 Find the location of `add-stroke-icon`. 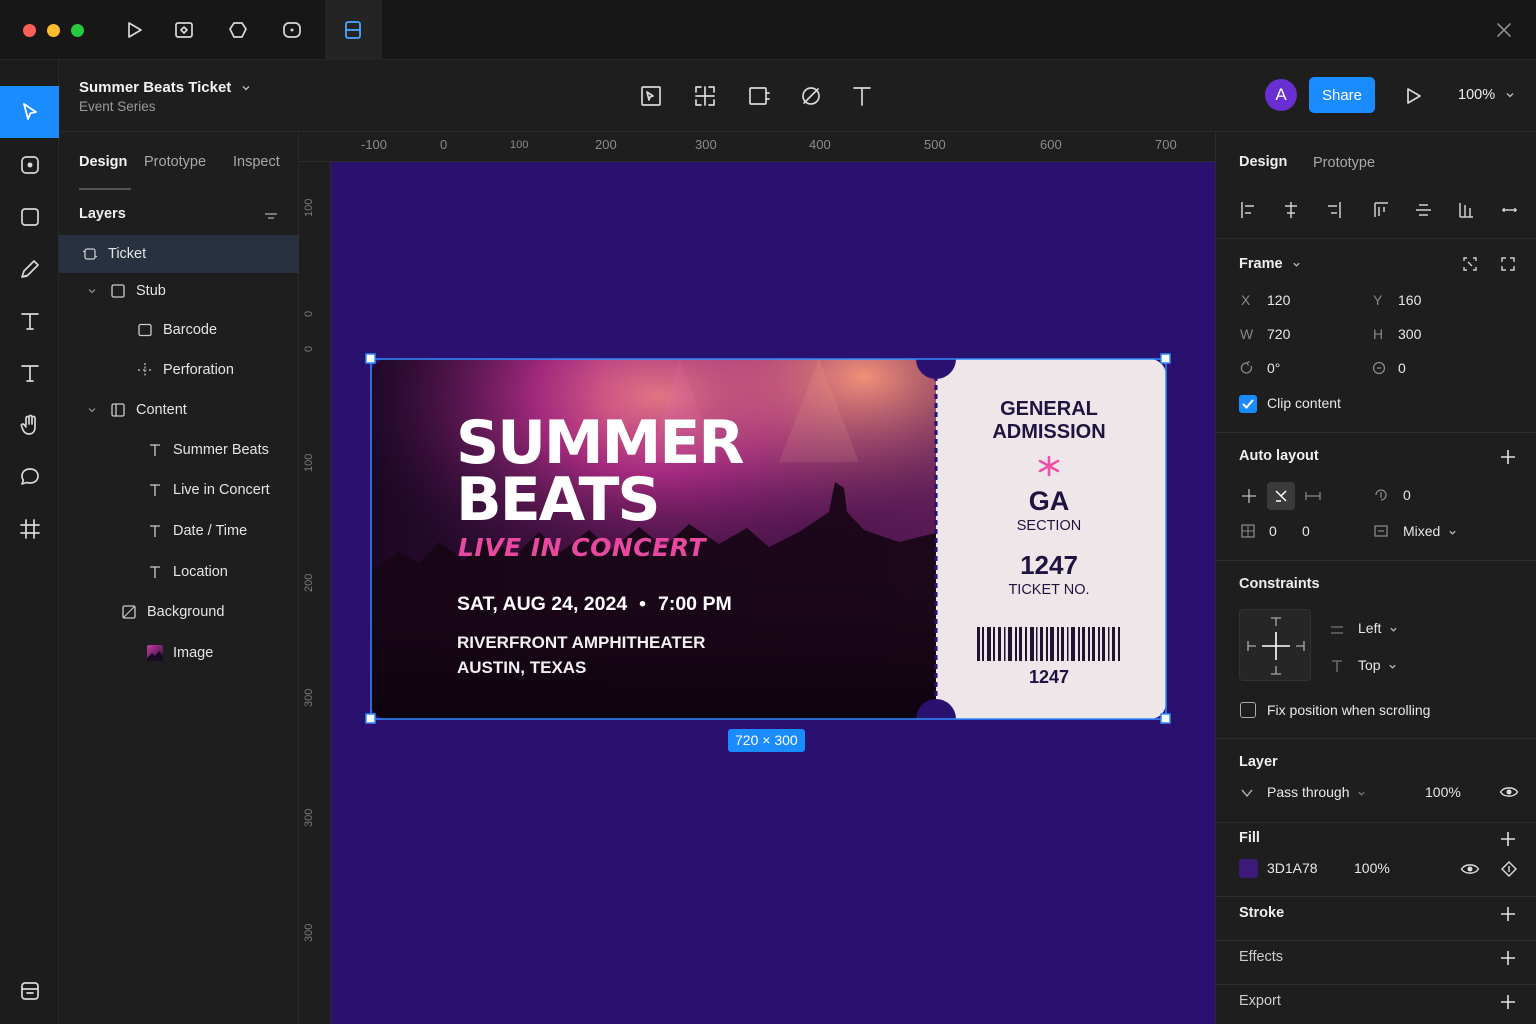

add-stroke-icon is located at coordinates (1508, 914).